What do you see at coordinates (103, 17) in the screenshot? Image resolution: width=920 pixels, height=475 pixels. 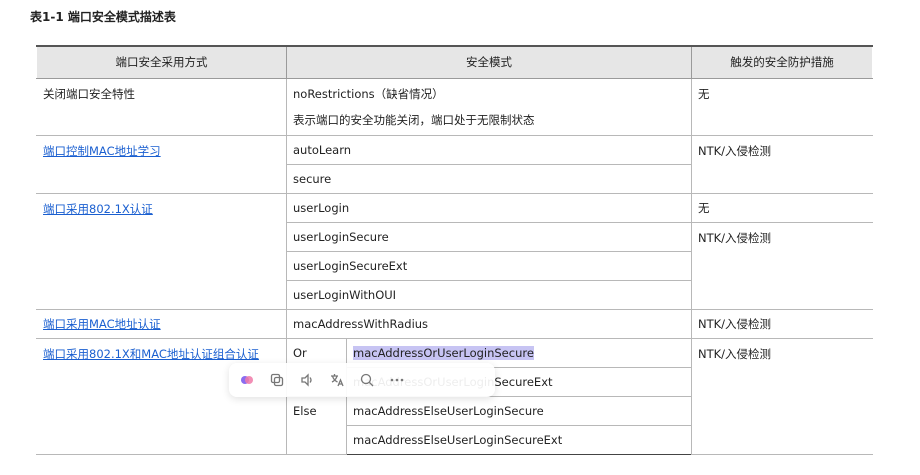 I see `table-caption: 表1-1 端口安全模式描述表` at bounding box center [103, 17].